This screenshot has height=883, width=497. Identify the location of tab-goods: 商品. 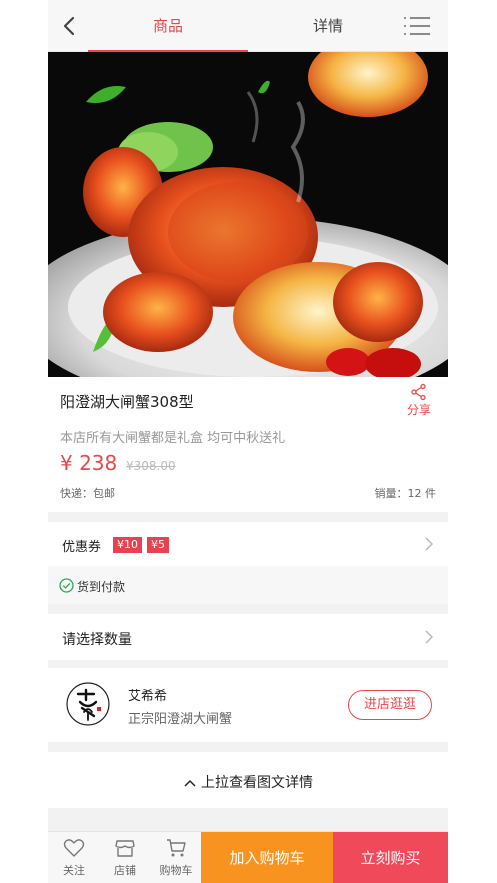
(168, 26).